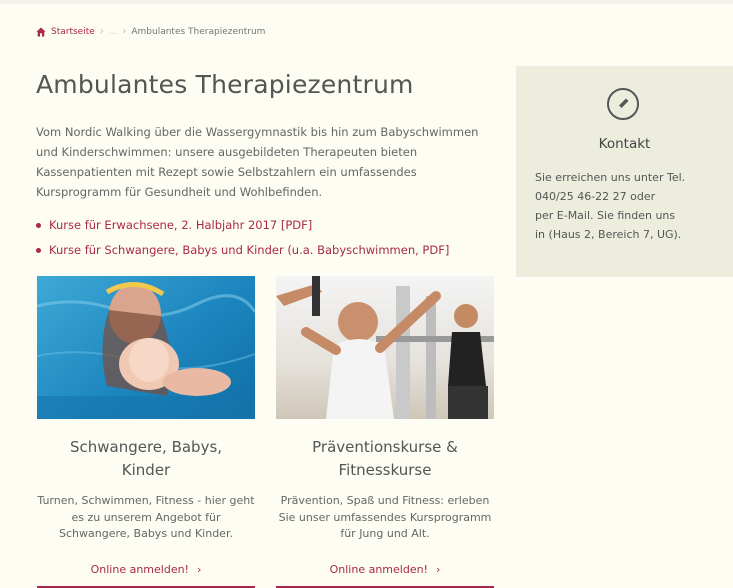 The width and height of the screenshot is (733, 588). What do you see at coordinates (595, 196) in the screenshot?
I see `contact-phone: 040/25 46-22 27 oder` at bounding box center [595, 196].